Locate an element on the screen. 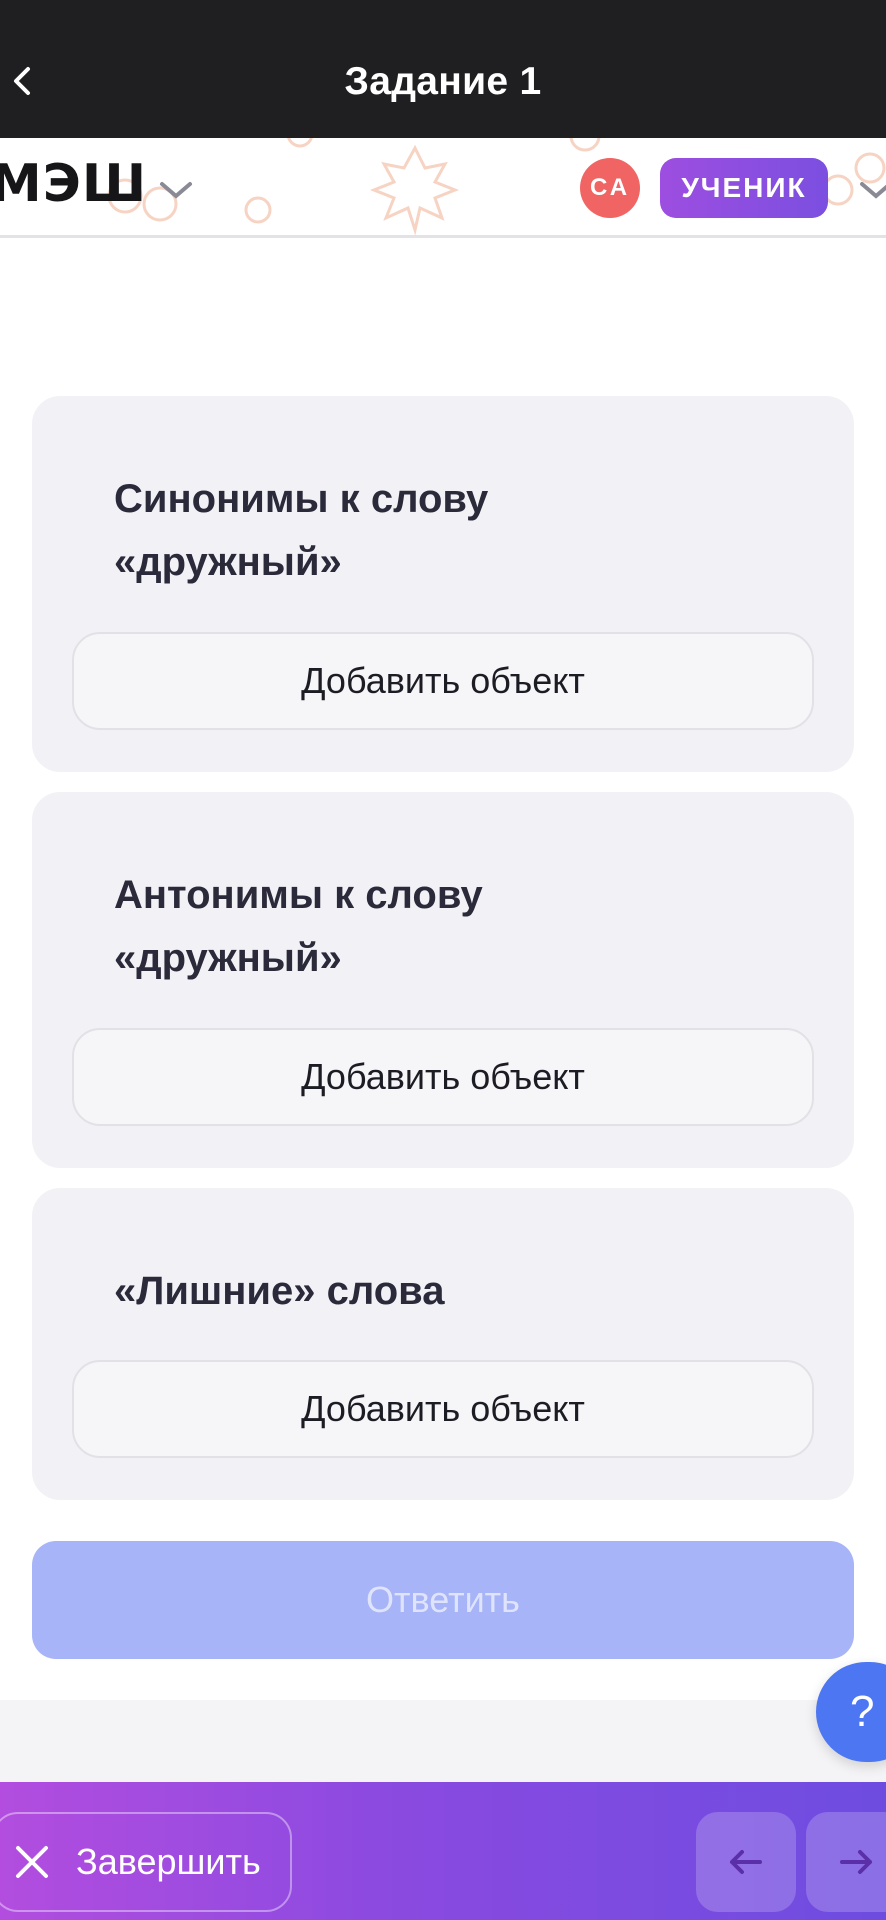 This screenshot has height=1920, width=886. finish-button: Завершить is located at coordinates (146, 1862).